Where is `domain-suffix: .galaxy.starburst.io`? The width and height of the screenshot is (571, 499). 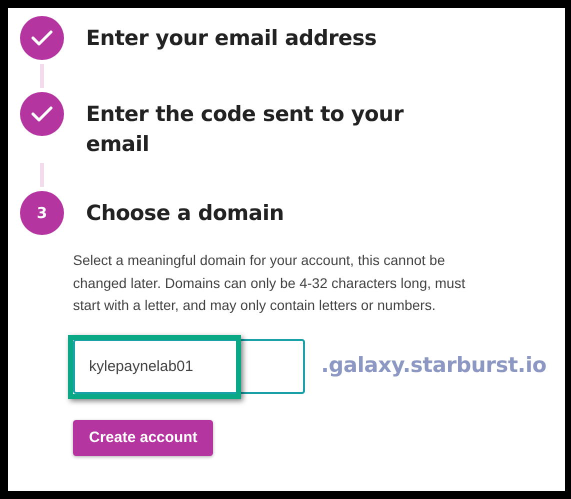 domain-suffix: .galaxy.starburst.io is located at coordinates (433, 366).